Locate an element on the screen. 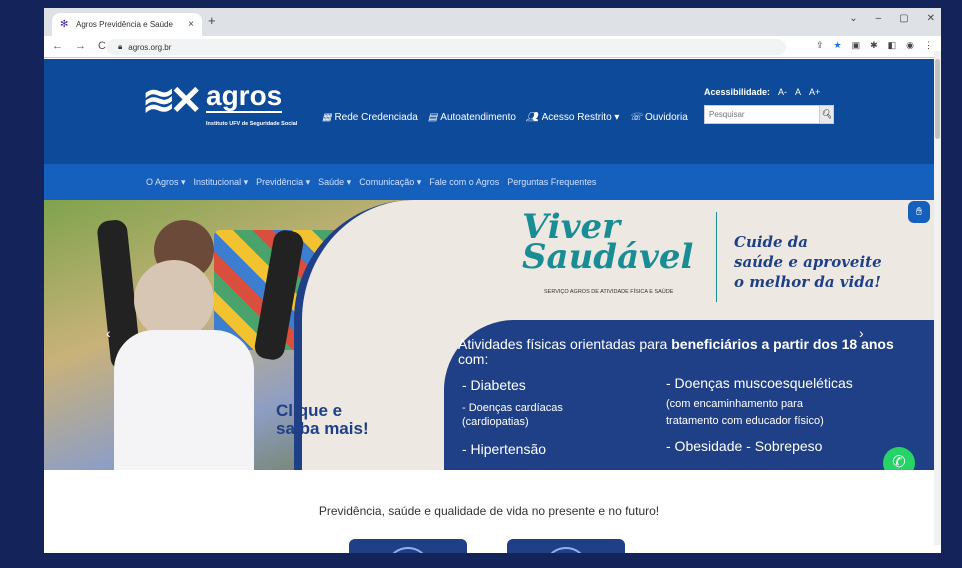 Image resolution: width=962 pixels, height=568 pixels. sidepanel-icon: ◧ is located at coordinates (892, 45).